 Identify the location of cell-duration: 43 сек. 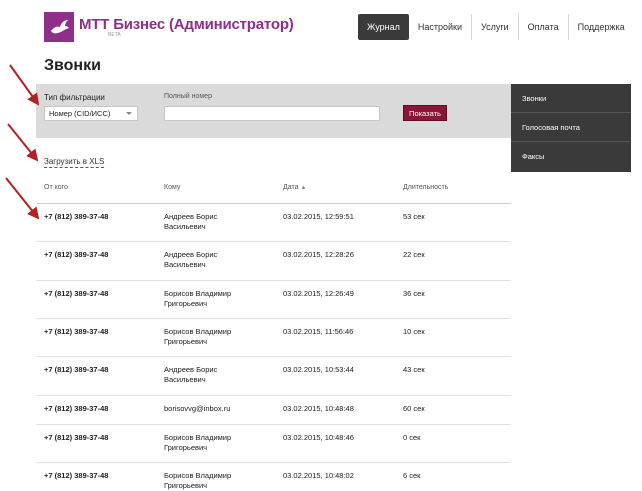
(414, 369).